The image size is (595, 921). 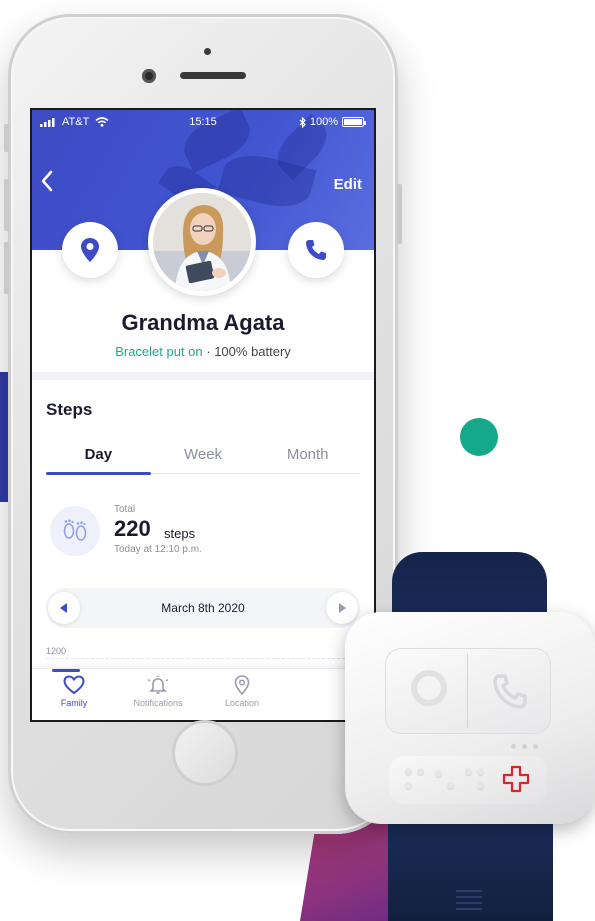 I want to click on tab-day: Day, so click(x=98, y=457).